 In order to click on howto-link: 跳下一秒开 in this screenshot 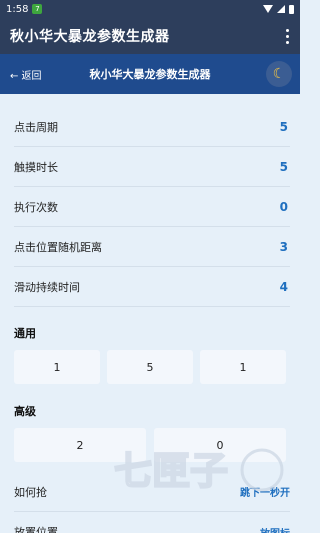, I will do `click(265, 491)`.